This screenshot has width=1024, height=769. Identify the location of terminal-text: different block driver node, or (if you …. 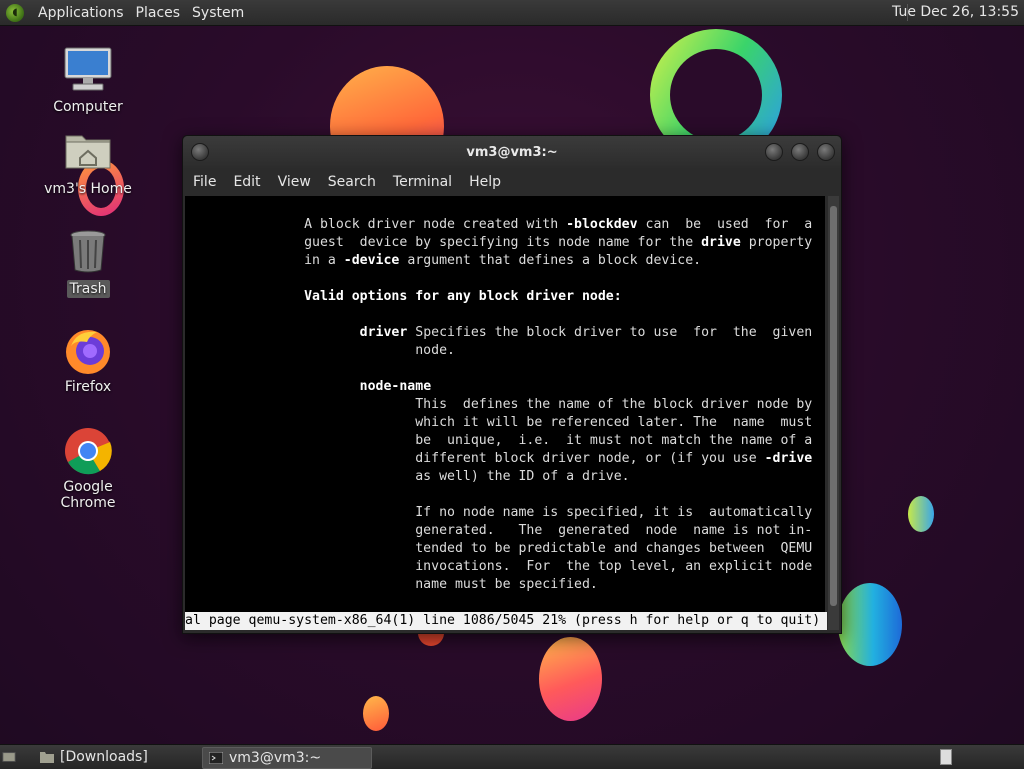
(475, 458).